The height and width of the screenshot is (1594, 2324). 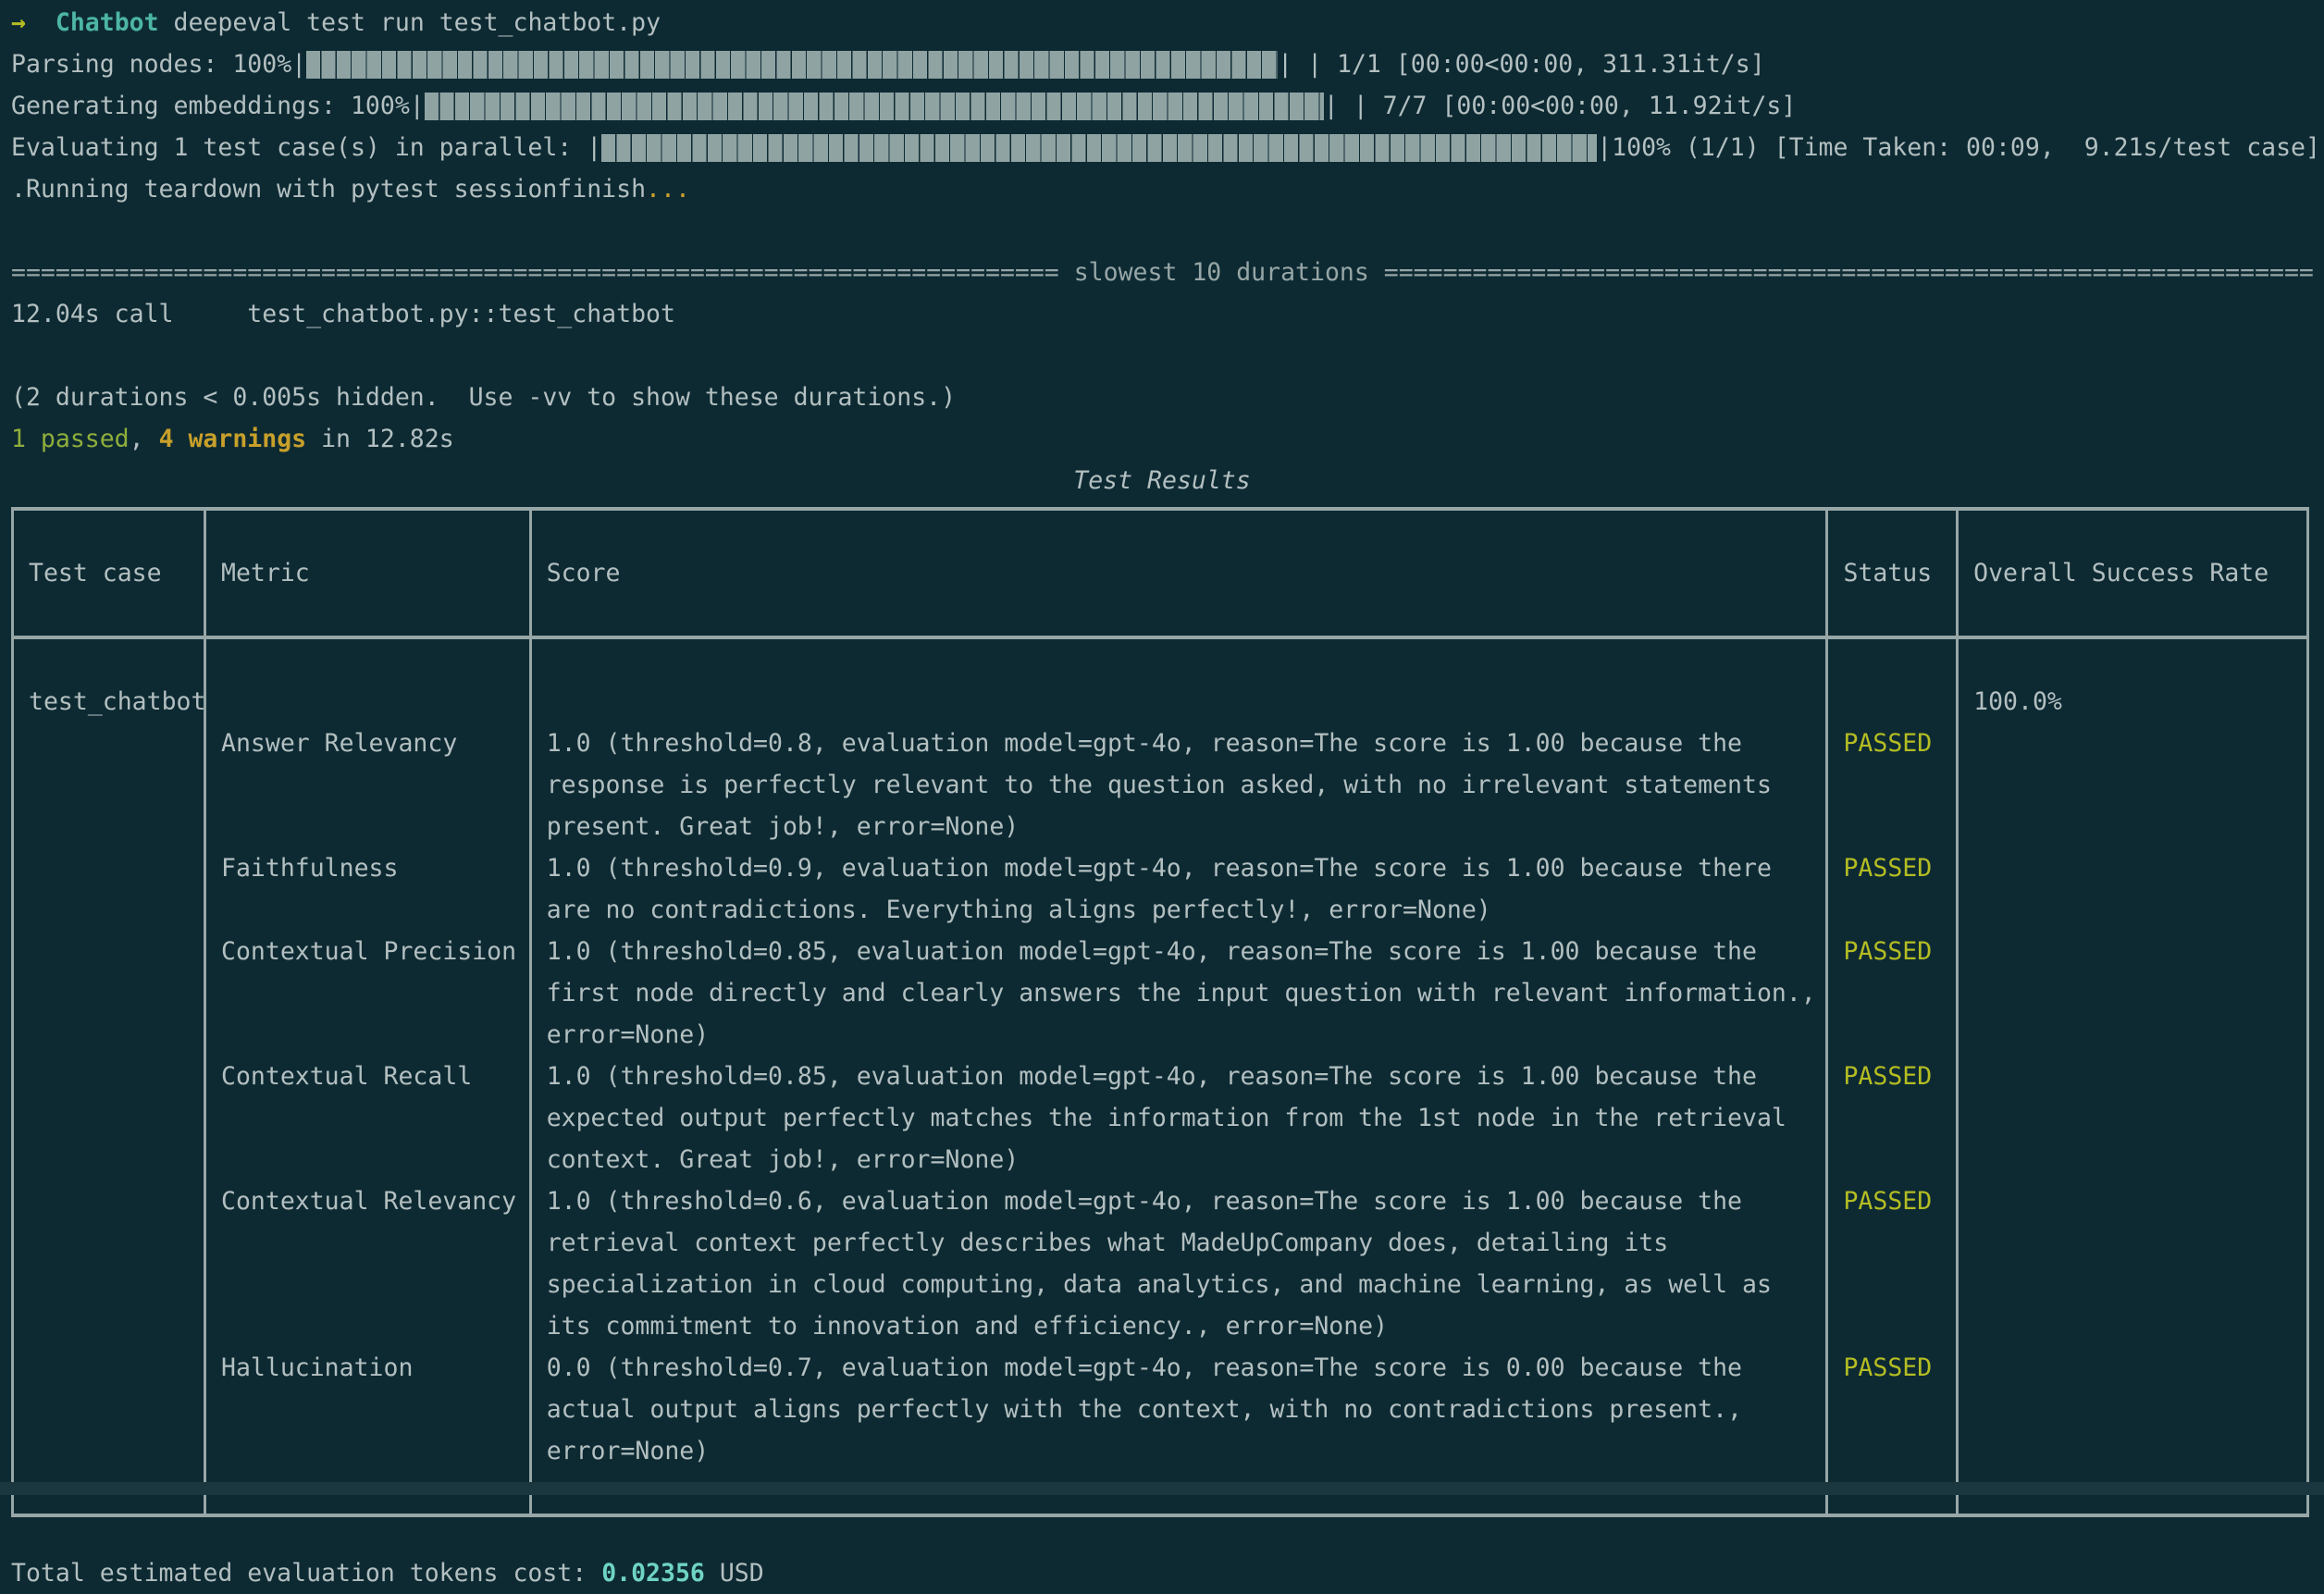 I want to click on table-spacer-row, so click(x=1160, y=660).